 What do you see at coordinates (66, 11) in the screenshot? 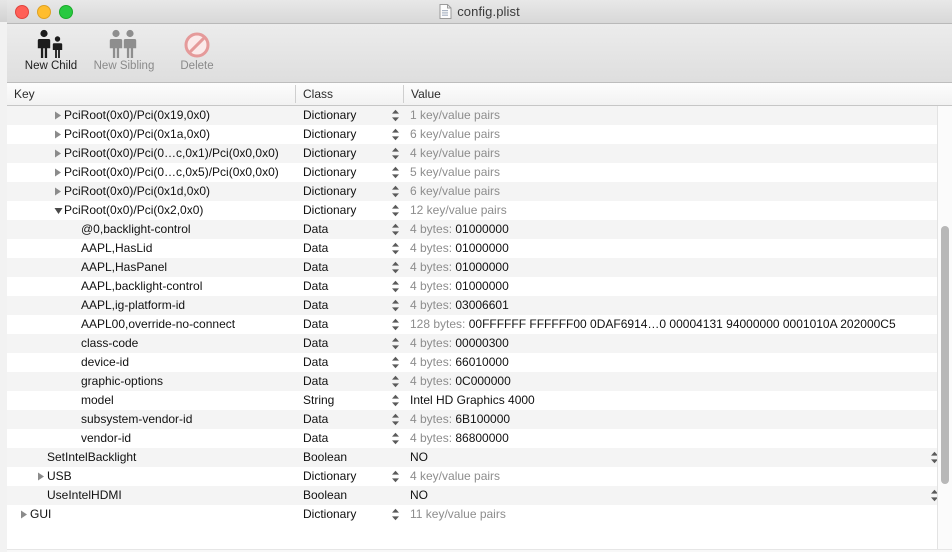
I see `maximize-button` at bounding box center [66, 11].